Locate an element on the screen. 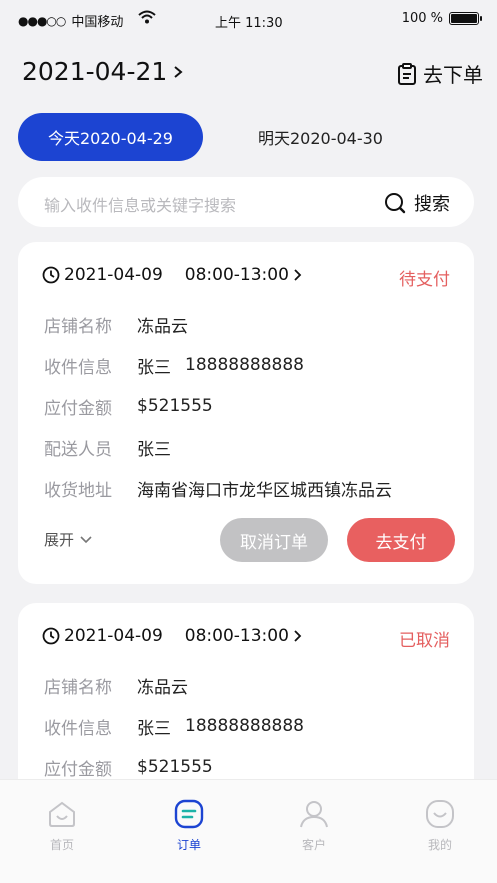  order-card-header: 2021-04-09 08:00-13:00 待支付 is located at coordinates (246, 277).